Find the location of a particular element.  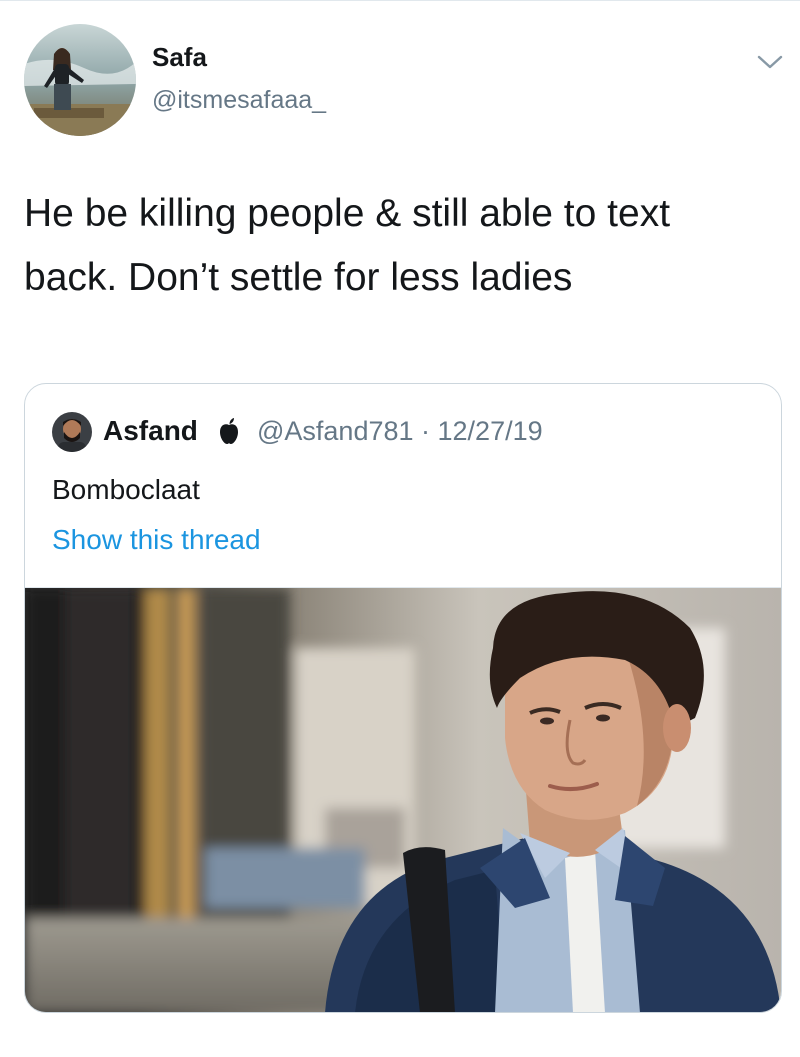

quoted-author-handle: @Asfand781 is located at coordinates (335, 431).